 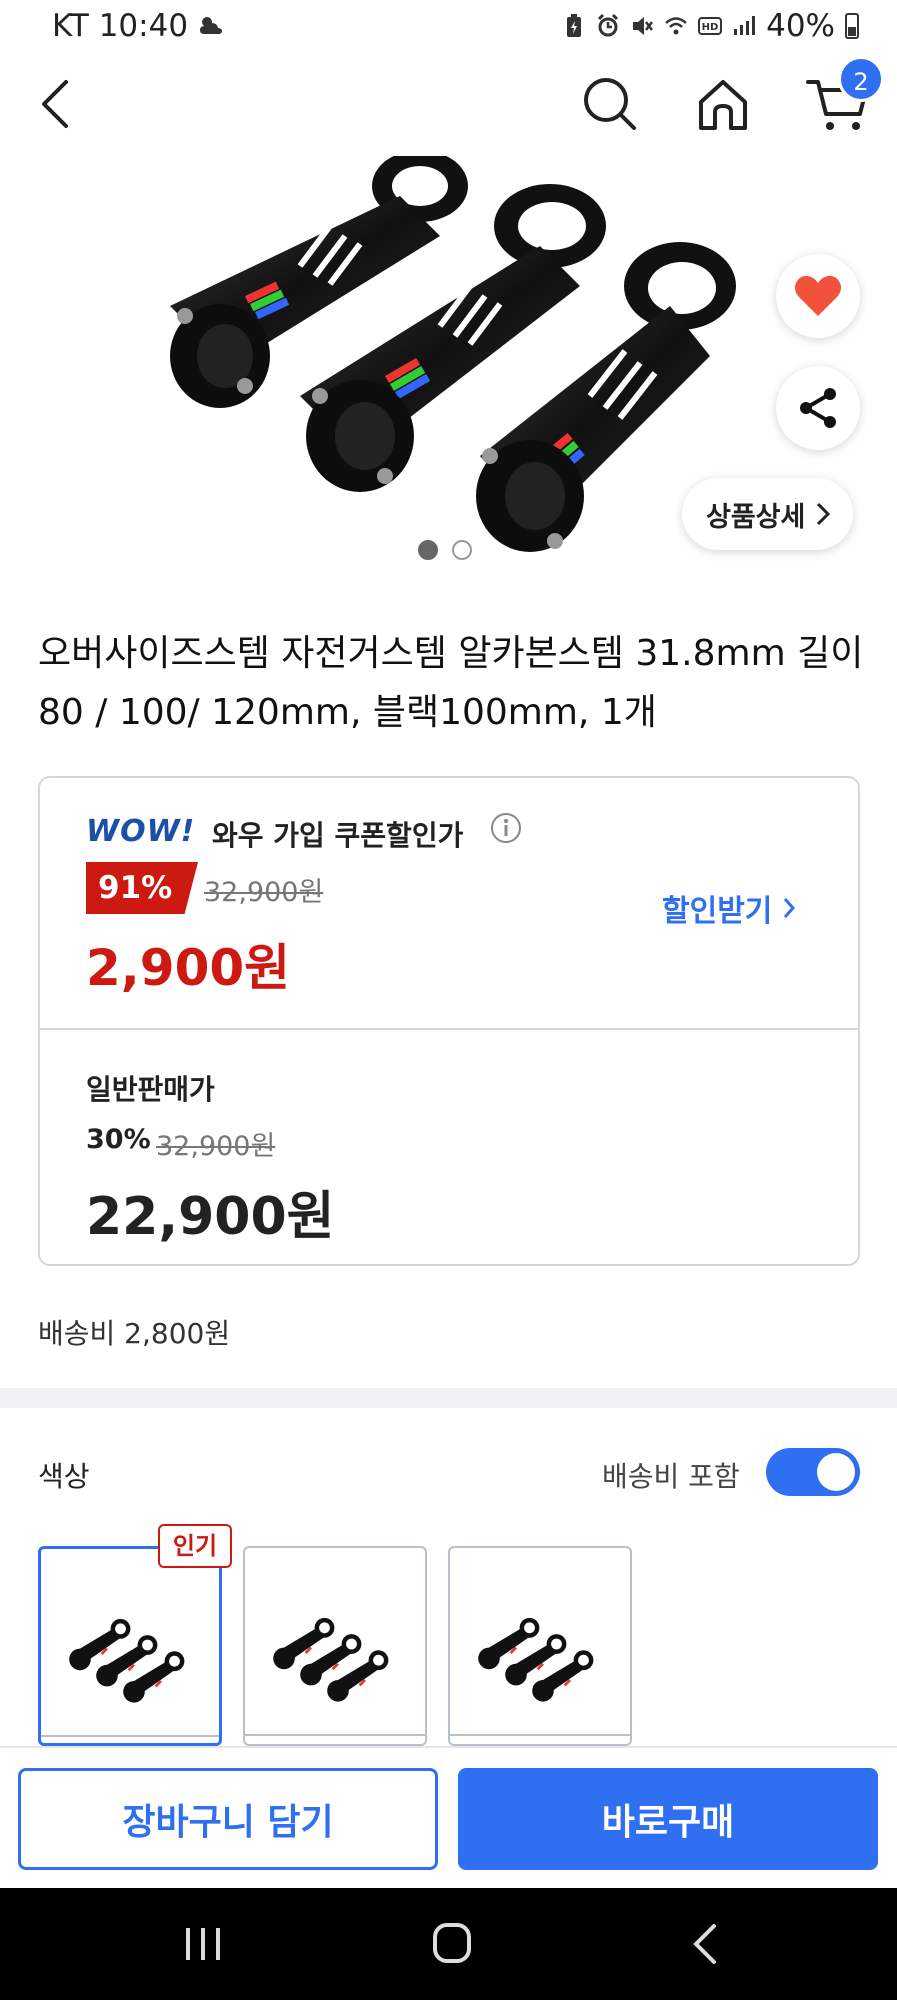 I want to click on wow-discount-badge: 91%, so click(x=142, y=888).